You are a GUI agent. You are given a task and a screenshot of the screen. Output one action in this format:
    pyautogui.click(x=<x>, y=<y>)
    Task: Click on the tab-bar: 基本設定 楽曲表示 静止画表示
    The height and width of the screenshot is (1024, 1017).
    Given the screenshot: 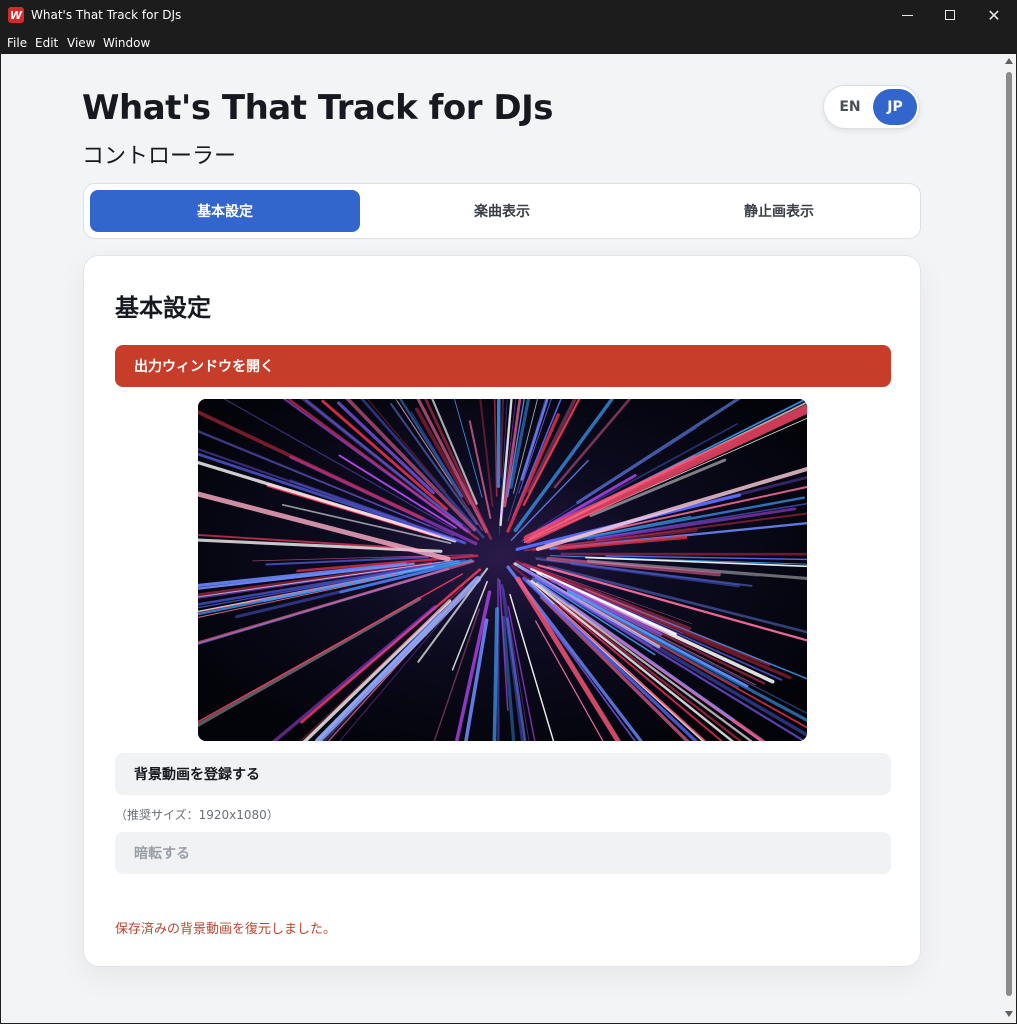 What is the action you would take?
    pyautogui.click(x=502, y=211)
    